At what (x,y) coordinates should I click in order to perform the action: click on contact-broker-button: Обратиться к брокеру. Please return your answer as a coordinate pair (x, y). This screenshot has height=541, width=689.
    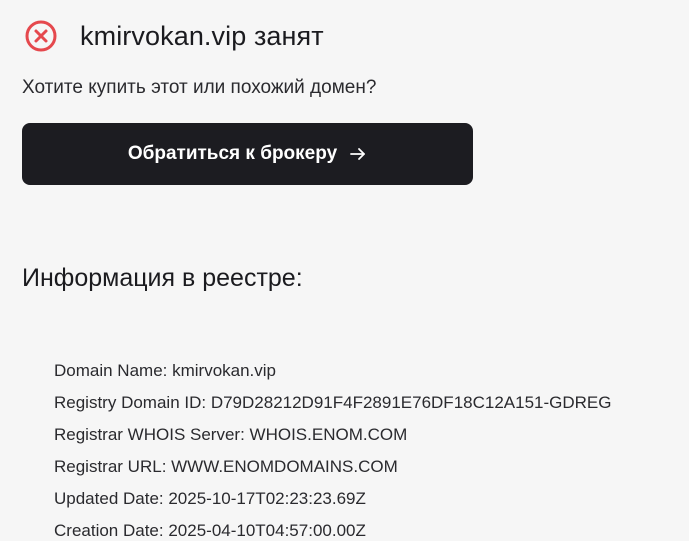
    Looking at the image, I should click on (247, 154).